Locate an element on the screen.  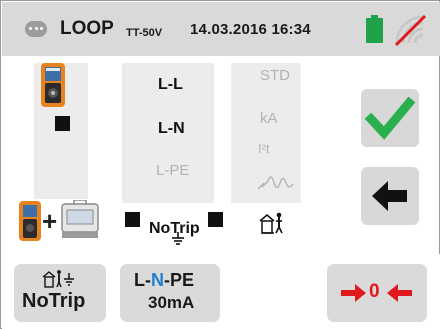
mode-l-n: L-N is located at coordinates (171, 129).